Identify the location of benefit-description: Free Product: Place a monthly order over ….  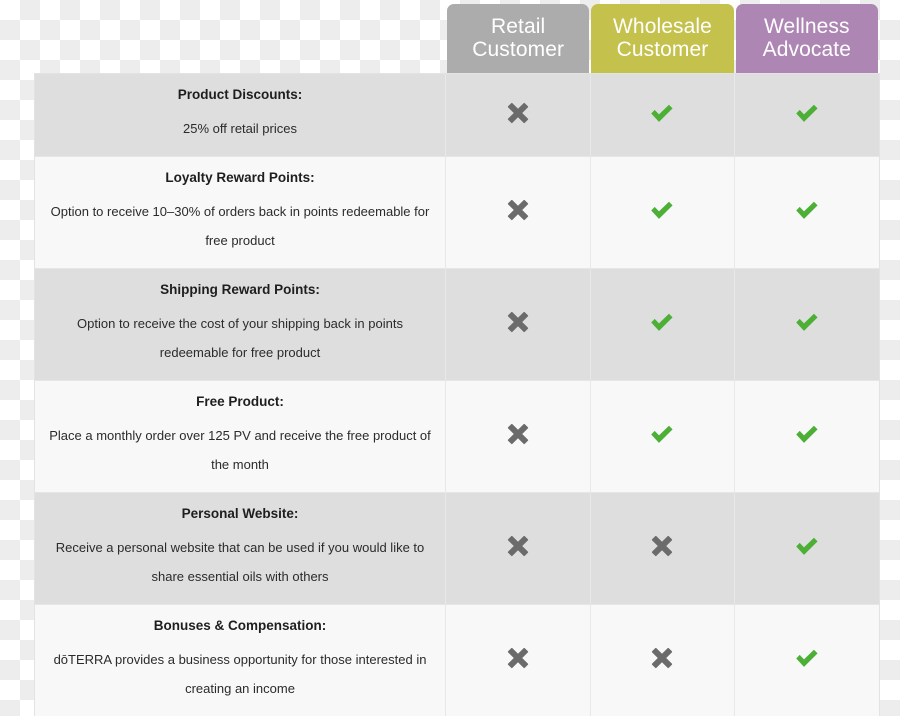
(240, 436).